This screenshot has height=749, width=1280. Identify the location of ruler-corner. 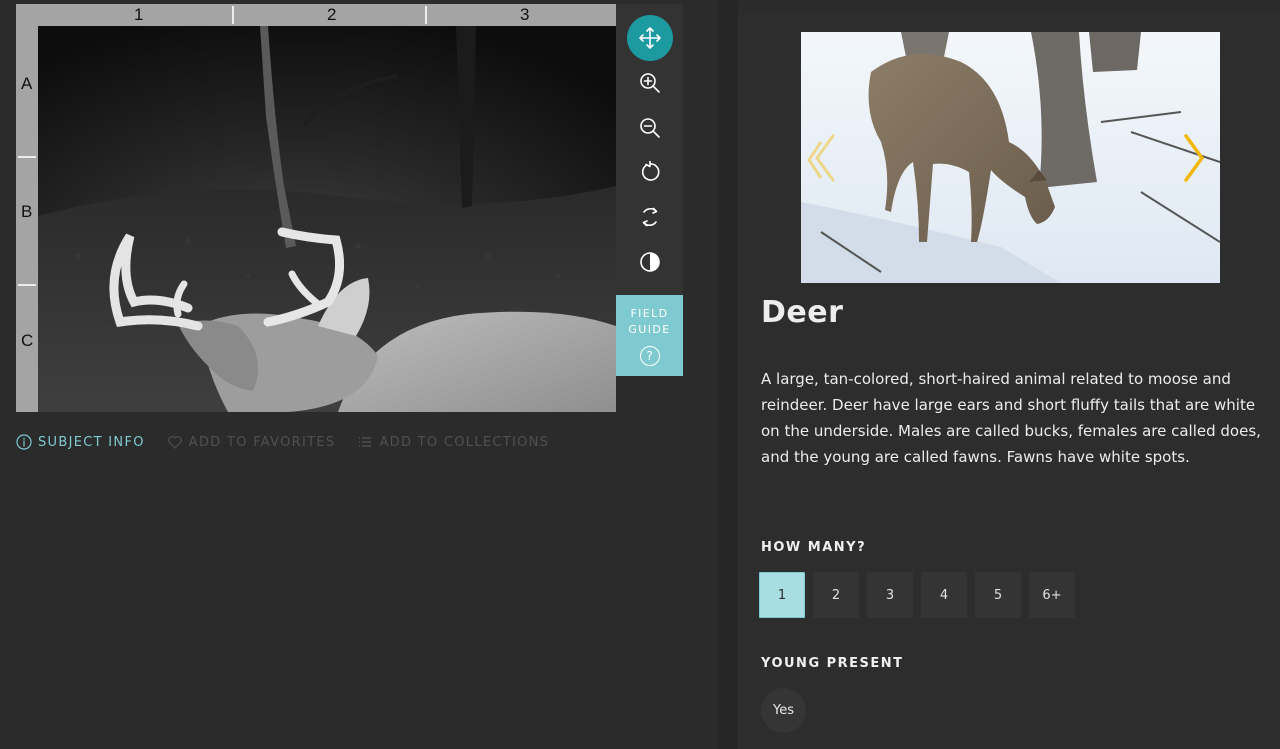
(27, 15).